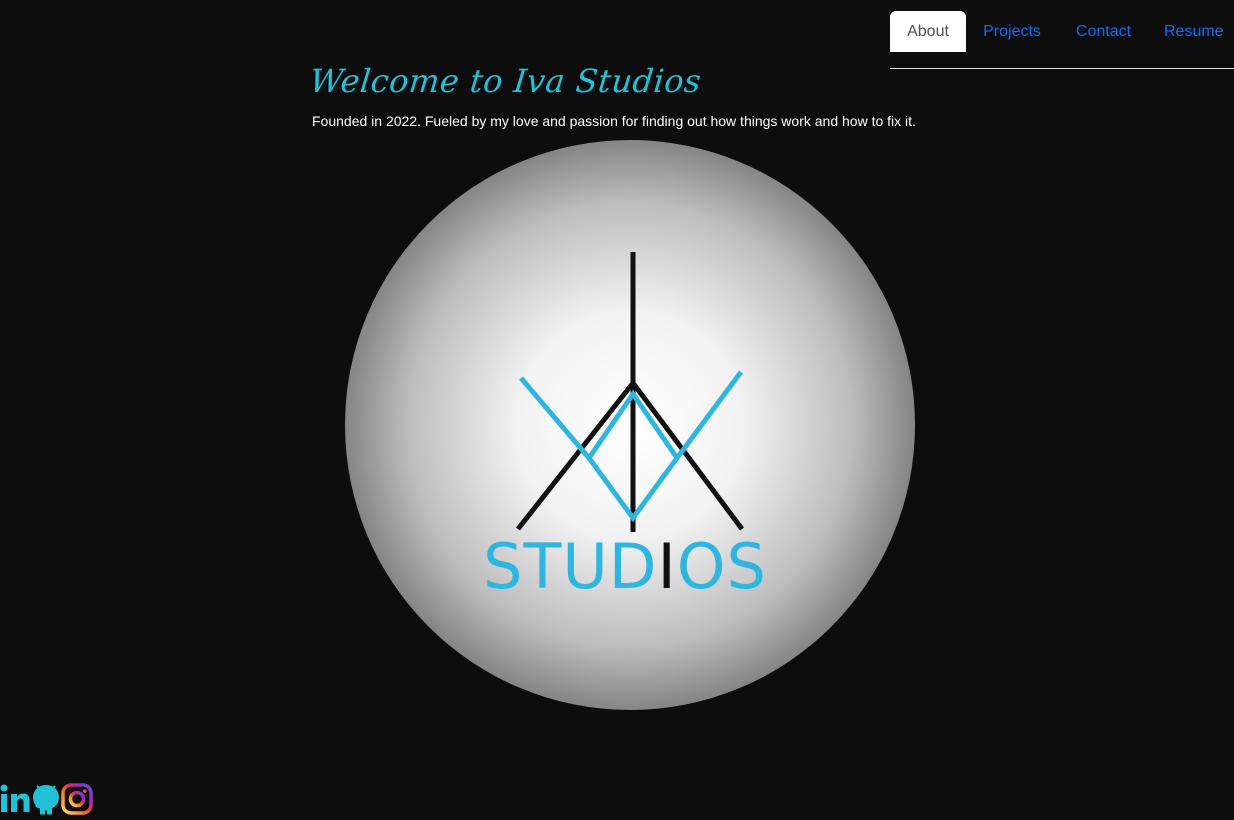 The image size is (1234, 820). I want to click on instagram-icon, so click(77, 799).